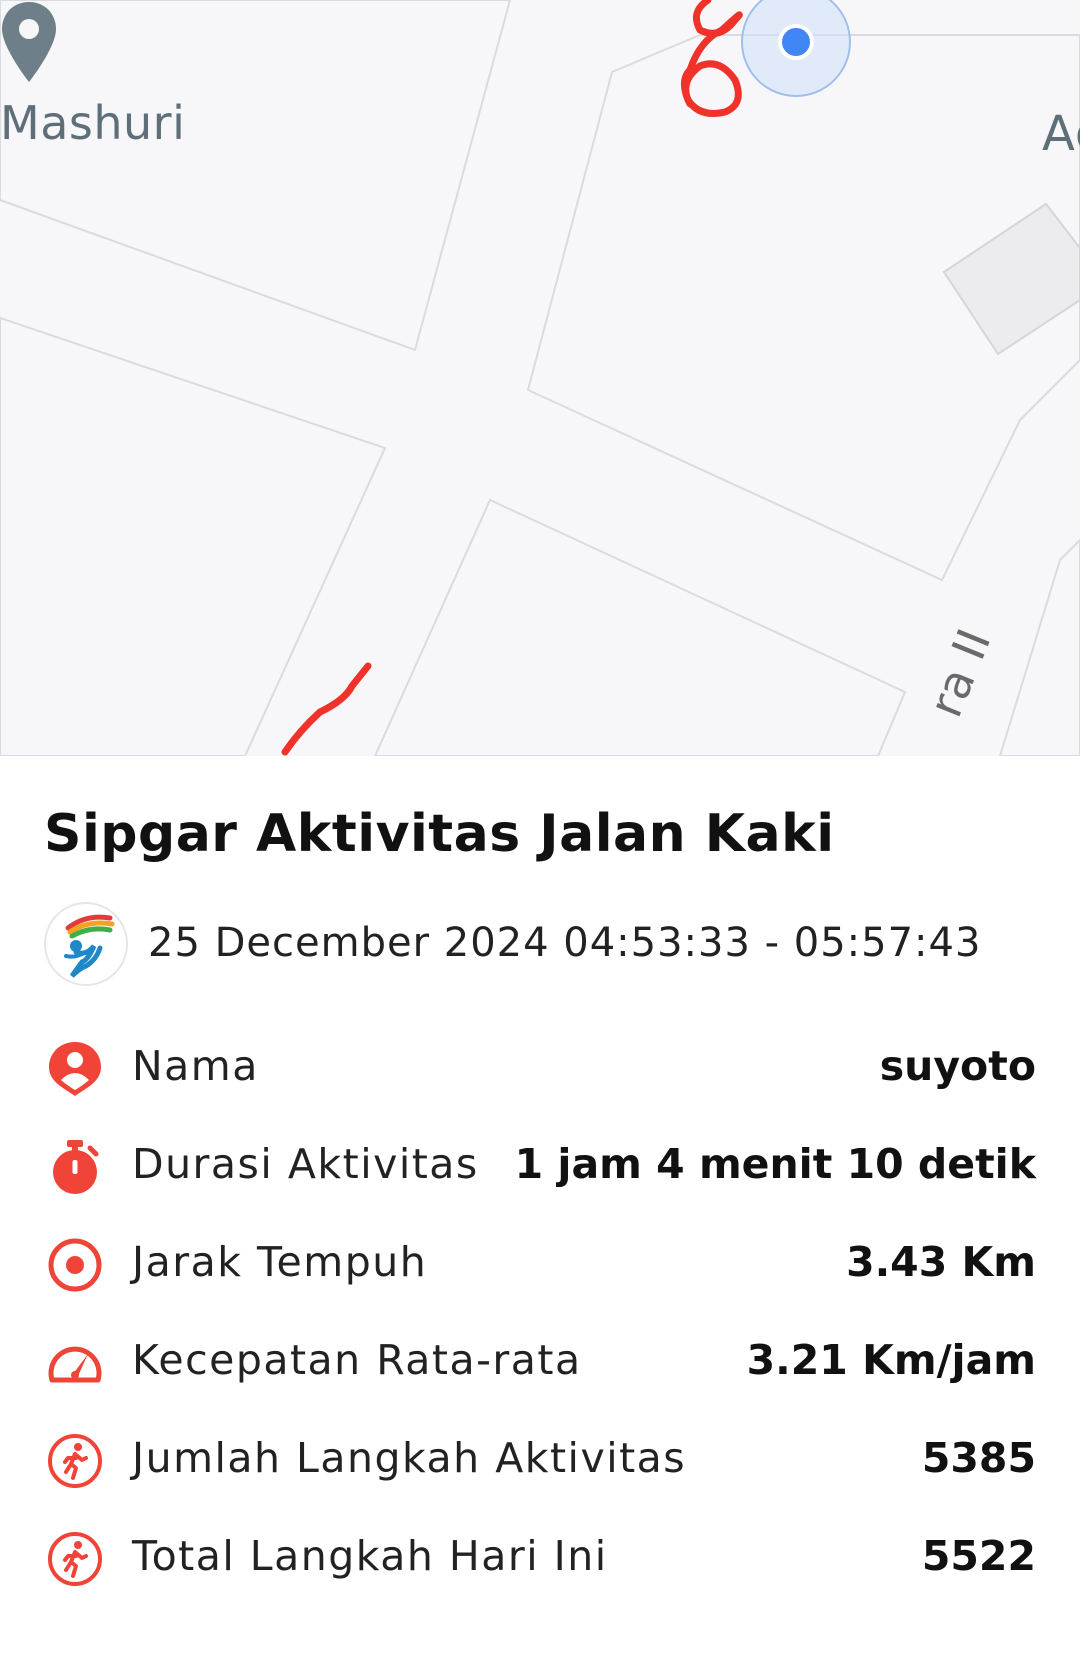 This screenshot has width=1080, height=1674. Describe the element at coordinates (409, 1458) in the screenshot. I see `stat-label: Jumlah Langkah Aktivitas` at that location.